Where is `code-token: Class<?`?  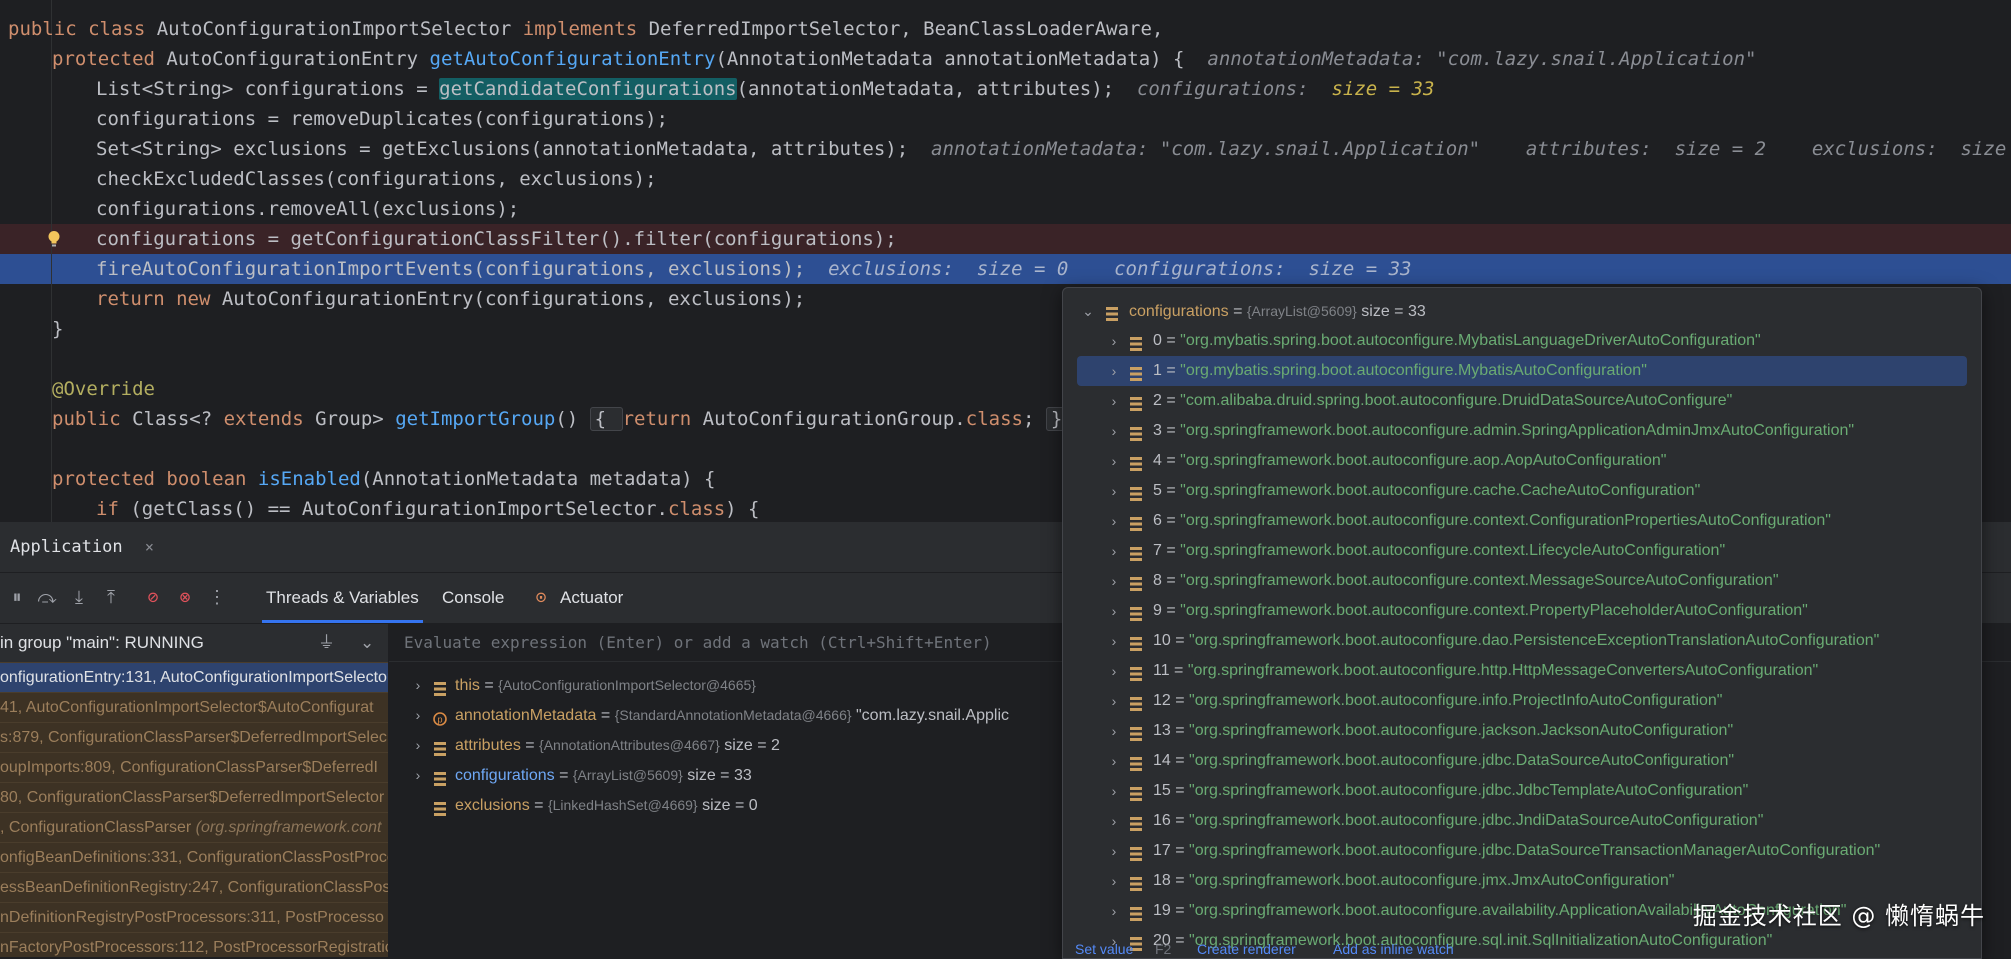
code-token: Class<? is located at coordinates (178, 419).